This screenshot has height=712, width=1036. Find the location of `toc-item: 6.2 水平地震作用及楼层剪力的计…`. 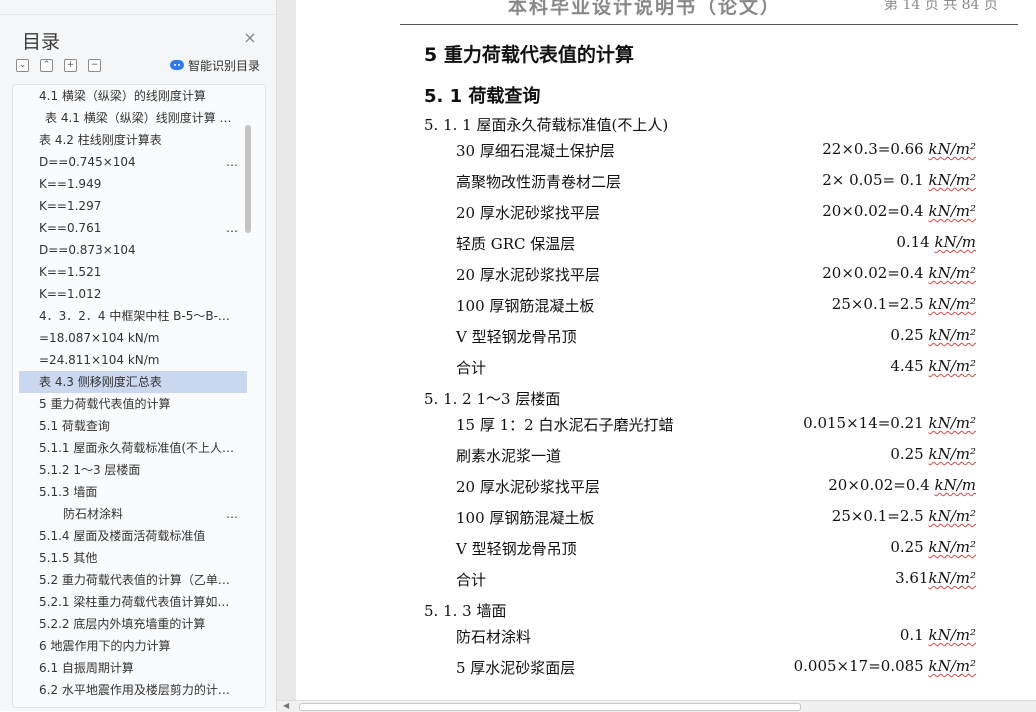

toc-item: 6.2 水平地震作用及楼层剪力的计… is located at coordinates (133, 690).